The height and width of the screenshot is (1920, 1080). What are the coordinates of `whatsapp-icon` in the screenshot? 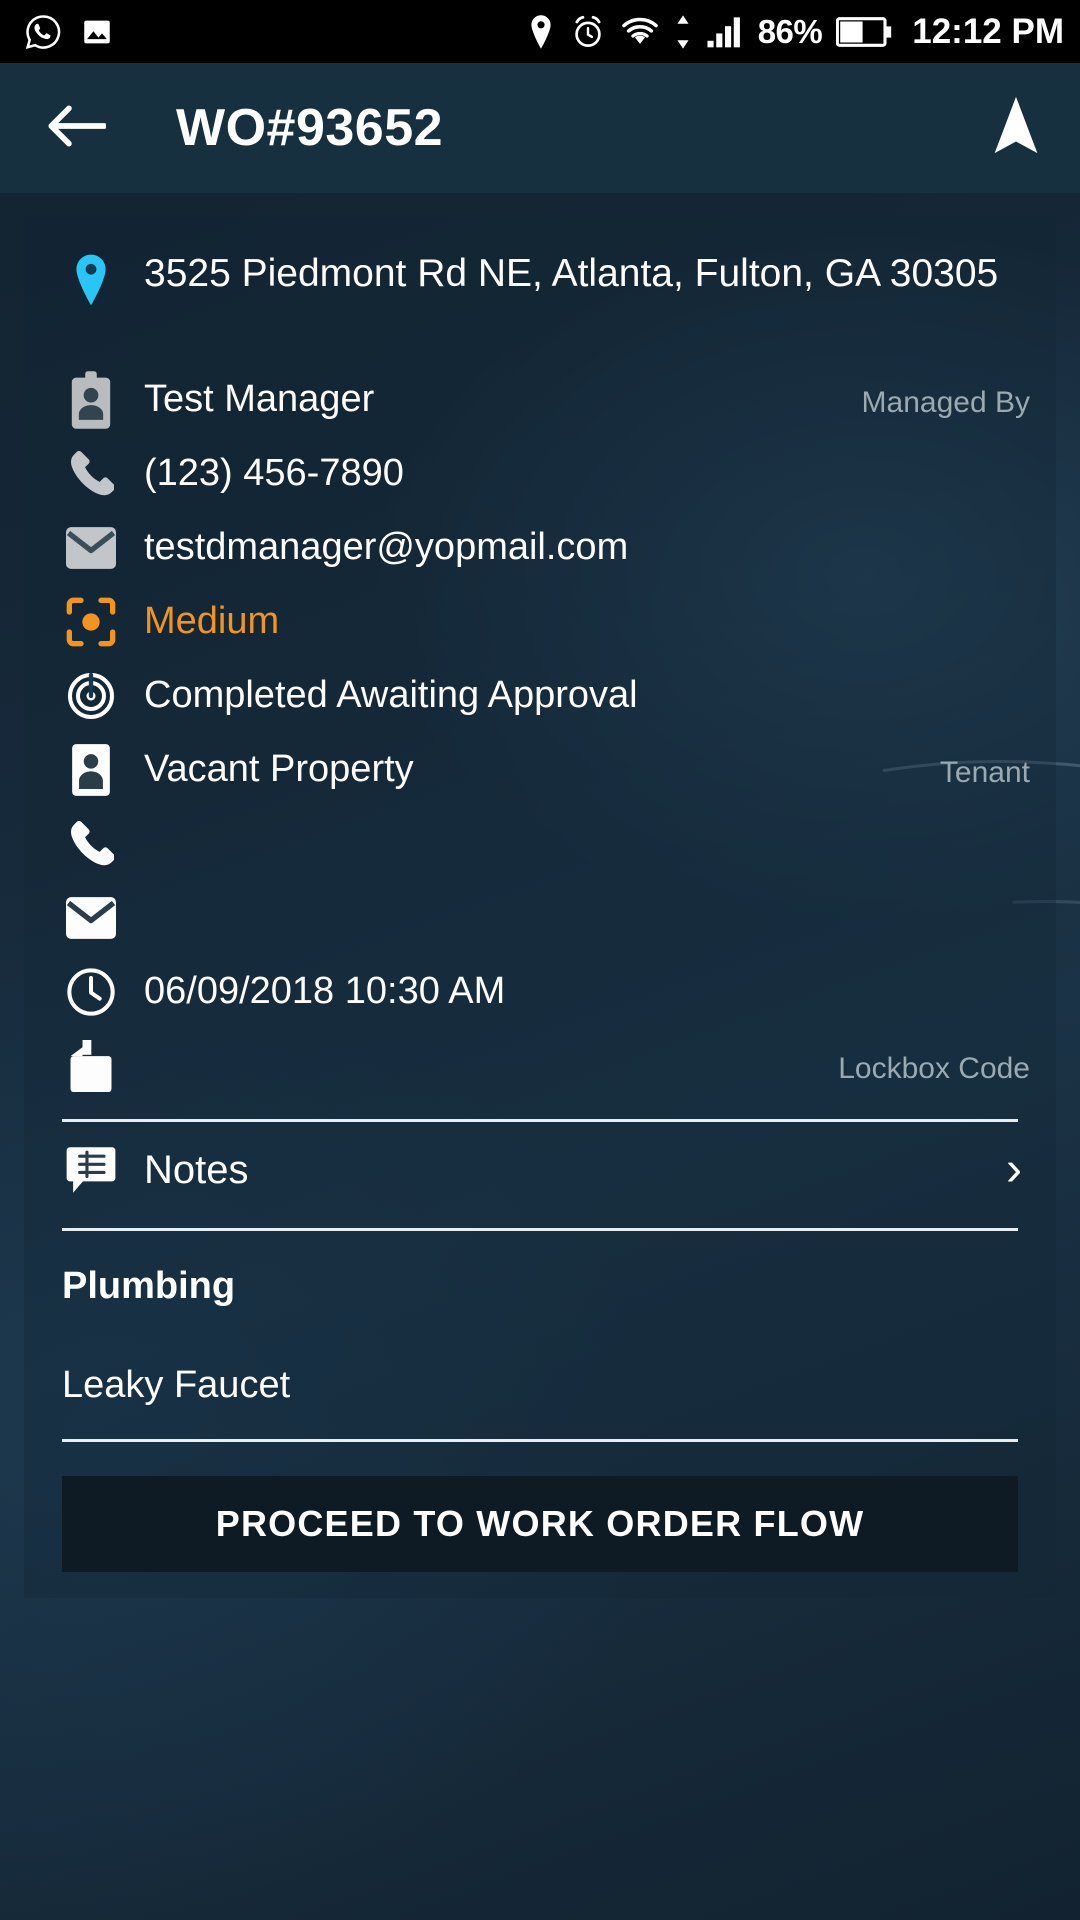 It's located at (43, 32).